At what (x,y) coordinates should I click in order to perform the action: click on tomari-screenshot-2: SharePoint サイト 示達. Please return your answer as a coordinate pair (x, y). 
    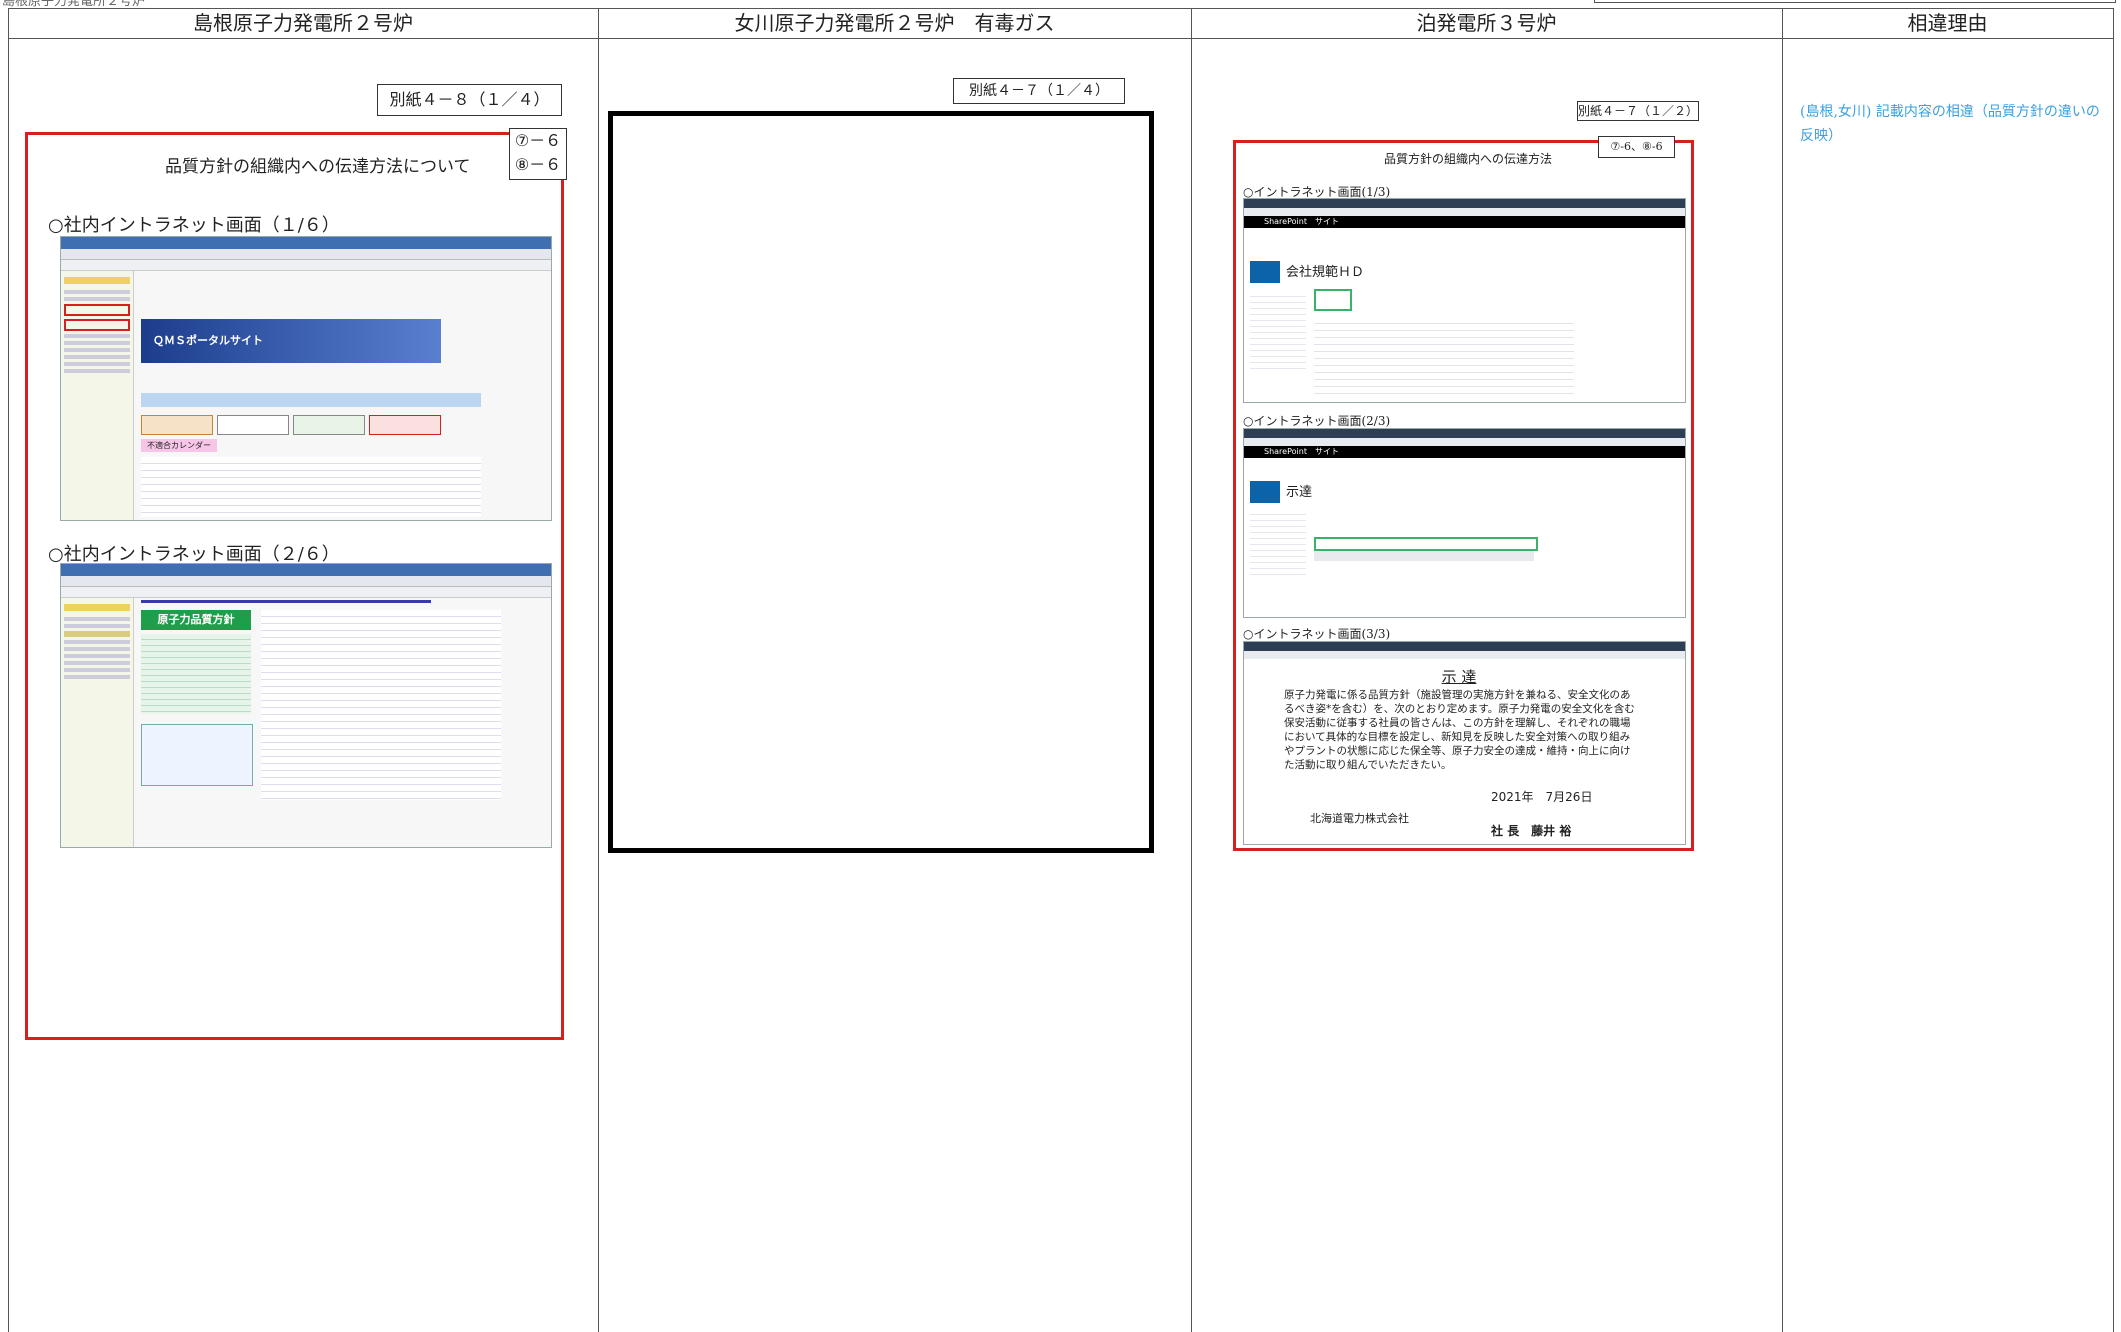
    Looking at the image, I should click on (1464, 523).